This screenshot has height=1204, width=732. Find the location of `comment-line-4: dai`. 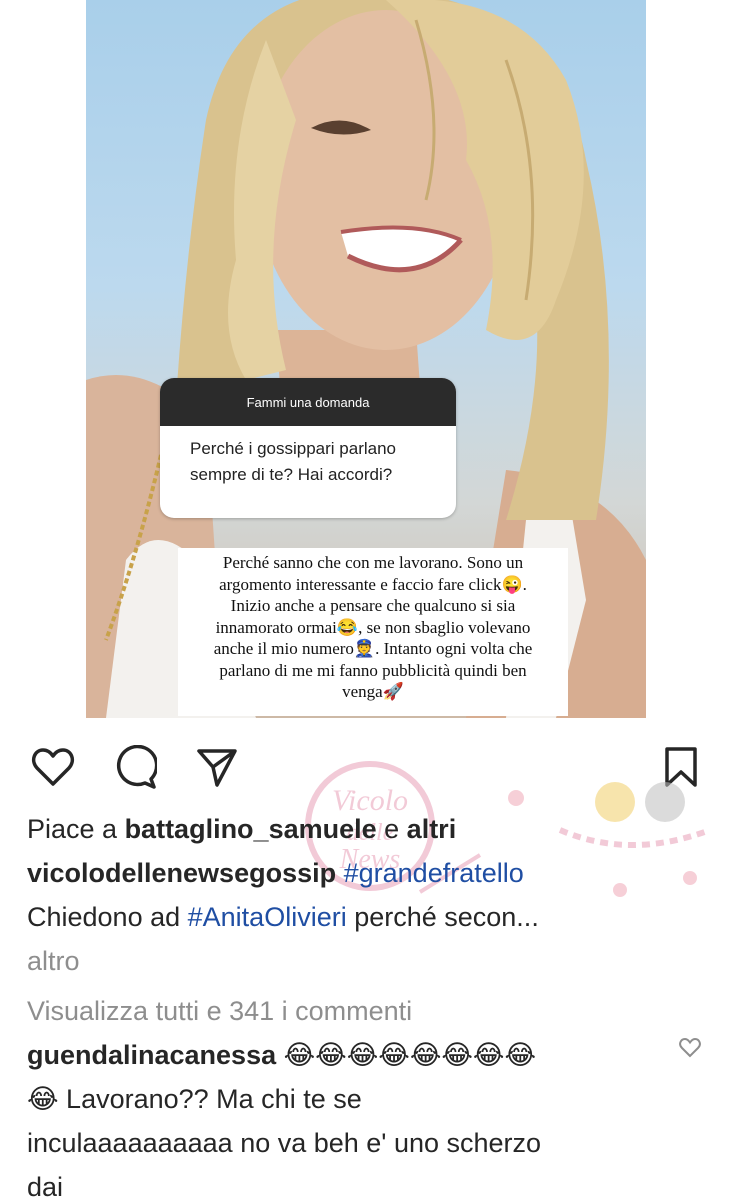

comment-line-4: dai is located at coordinates (45, 1187).